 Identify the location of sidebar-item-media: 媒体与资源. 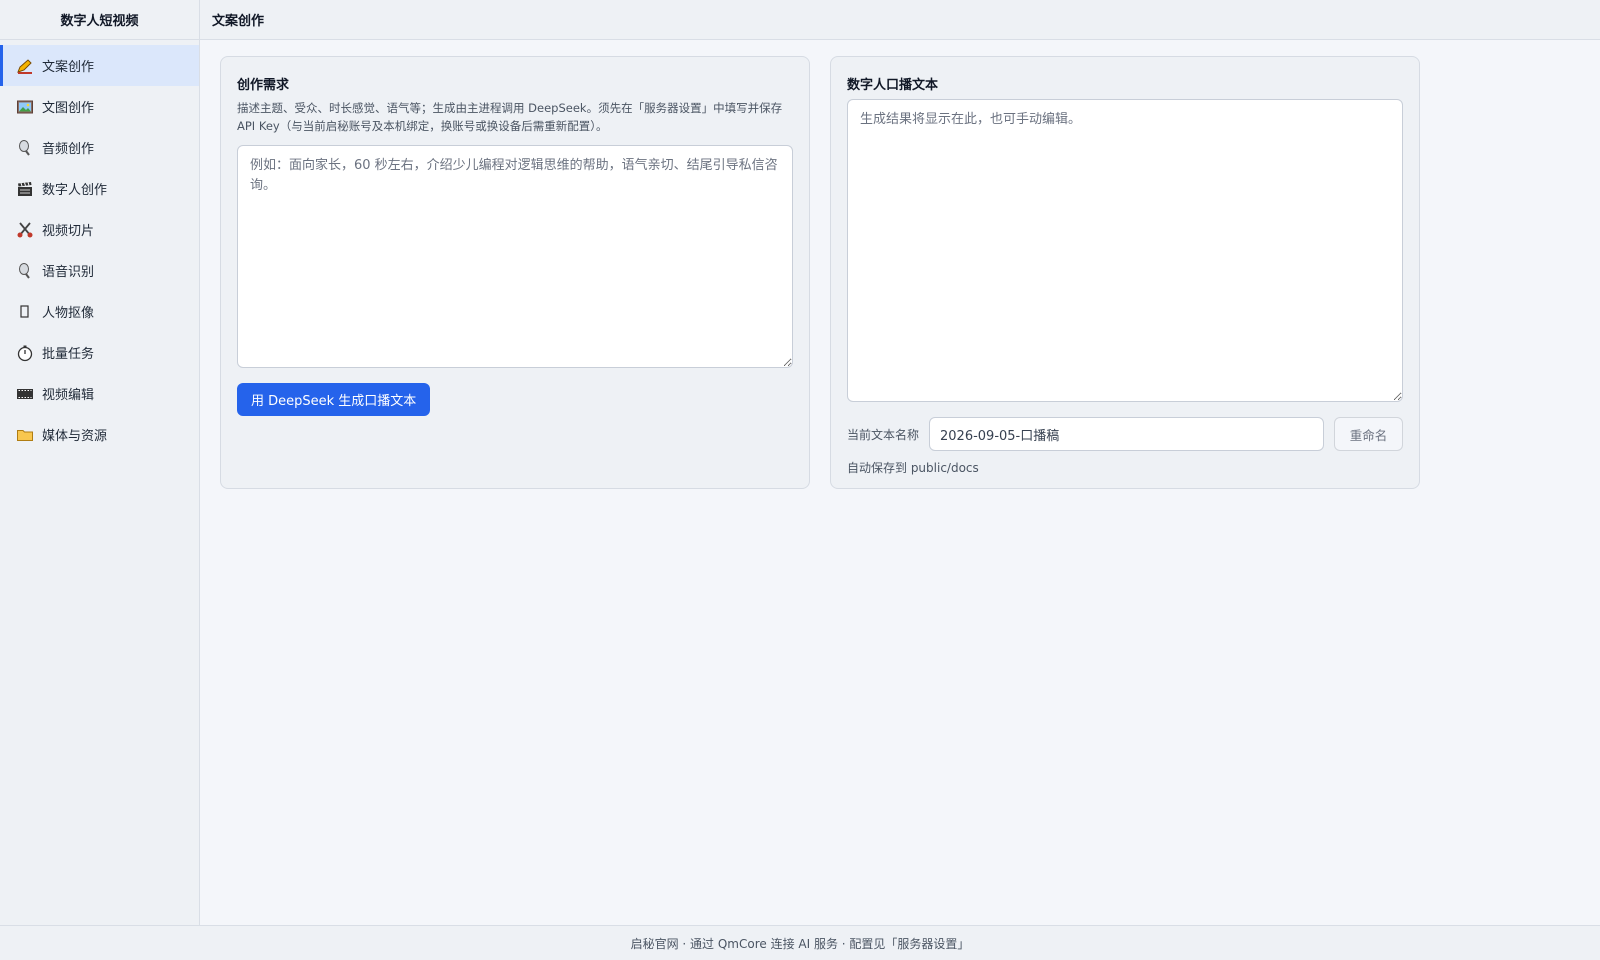
(99, 434).